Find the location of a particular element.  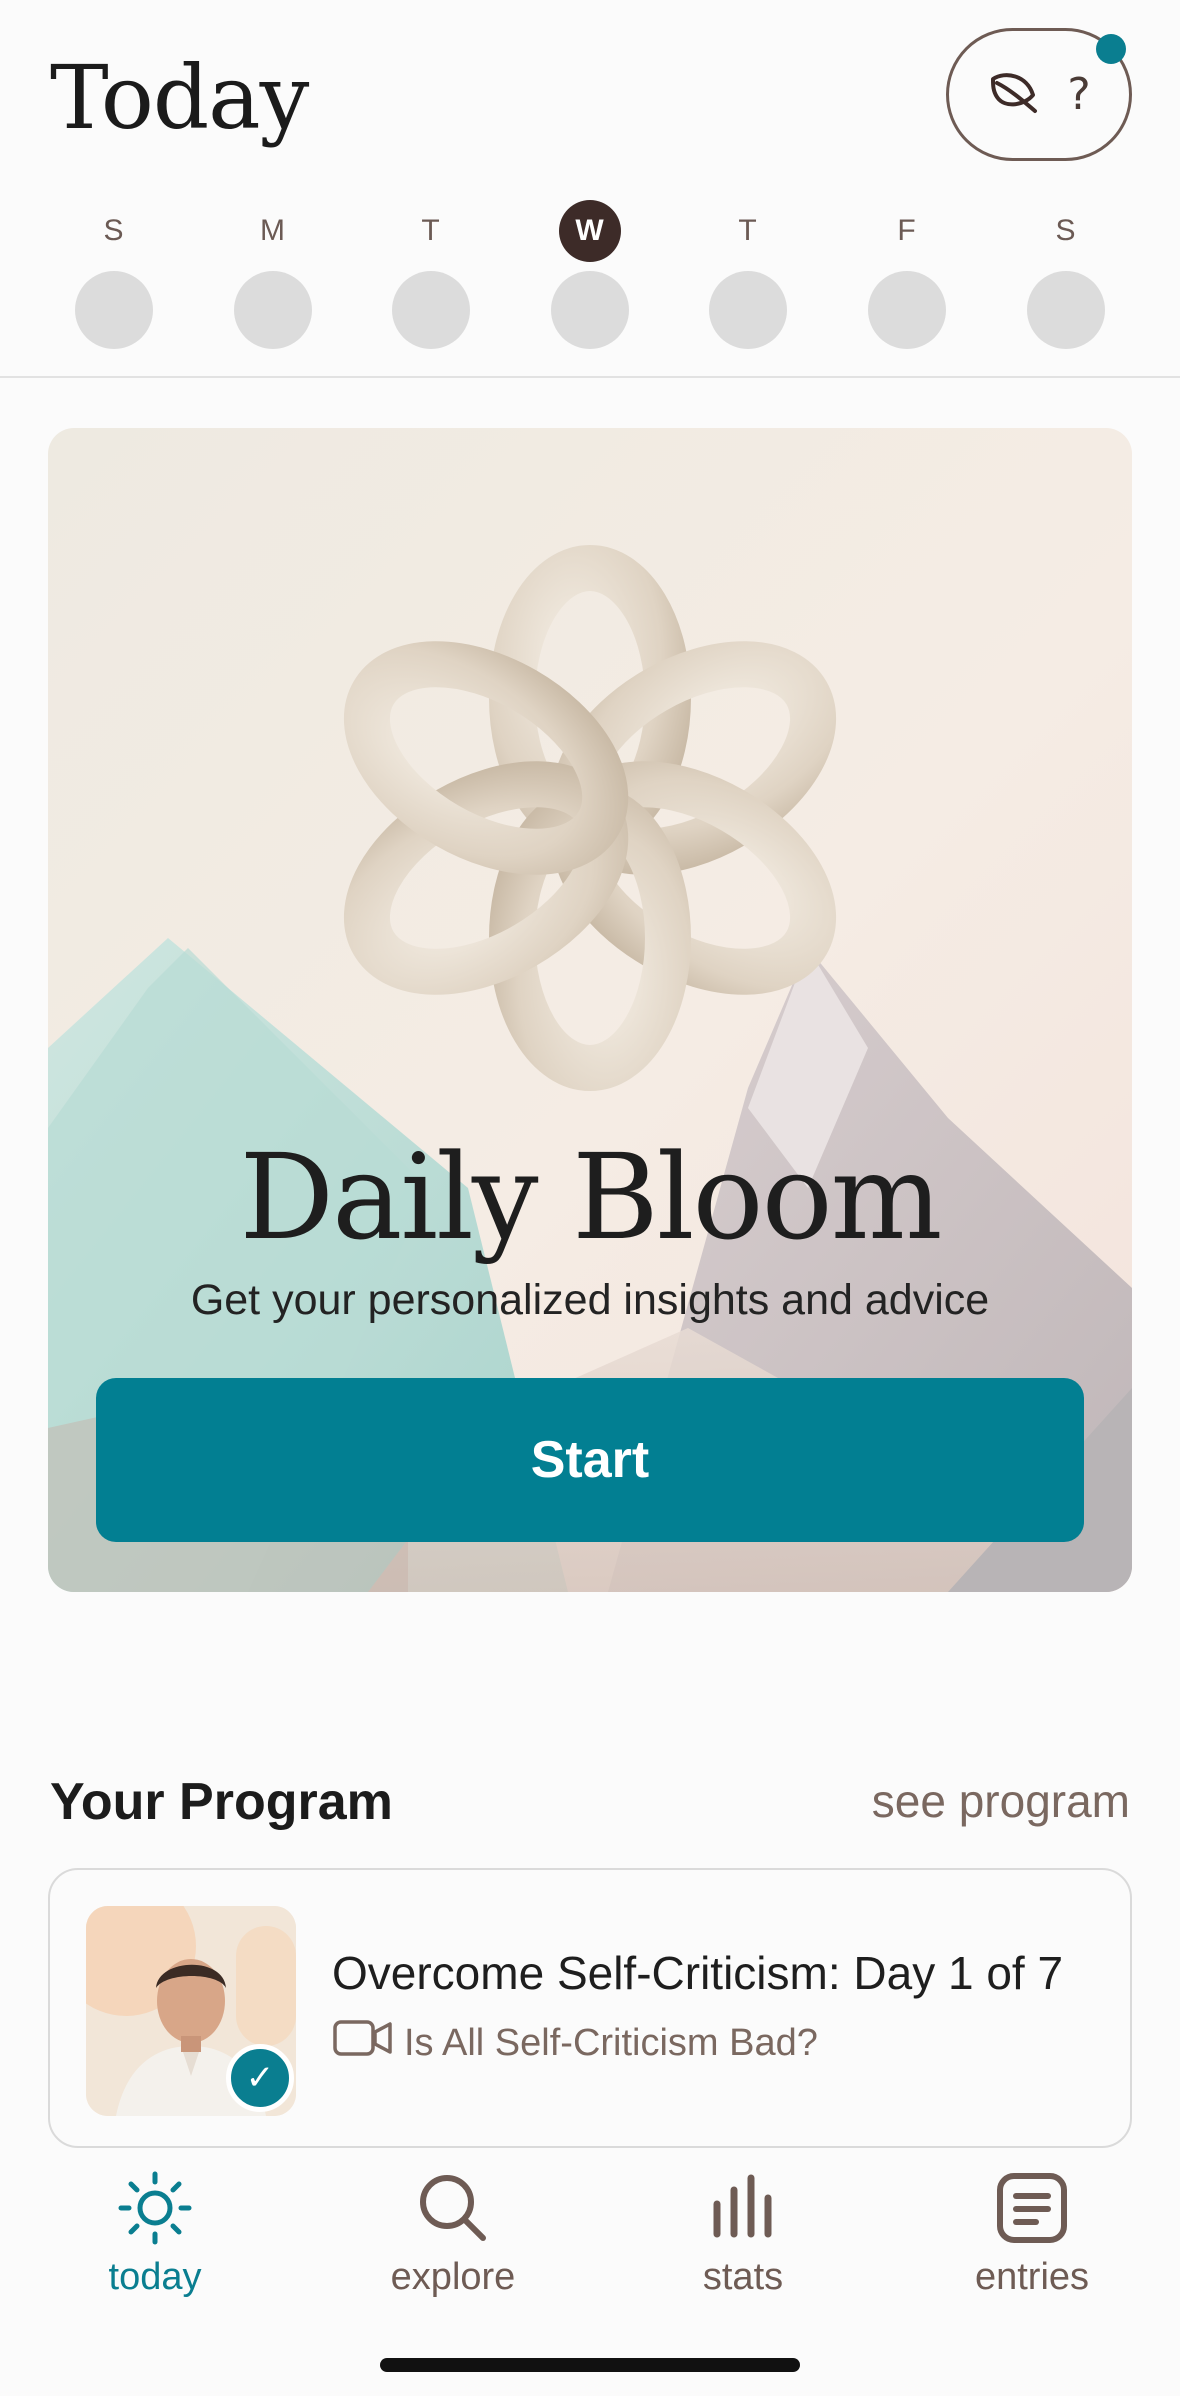

nav-stats-label: stats is located at coordinates (743, 2277).